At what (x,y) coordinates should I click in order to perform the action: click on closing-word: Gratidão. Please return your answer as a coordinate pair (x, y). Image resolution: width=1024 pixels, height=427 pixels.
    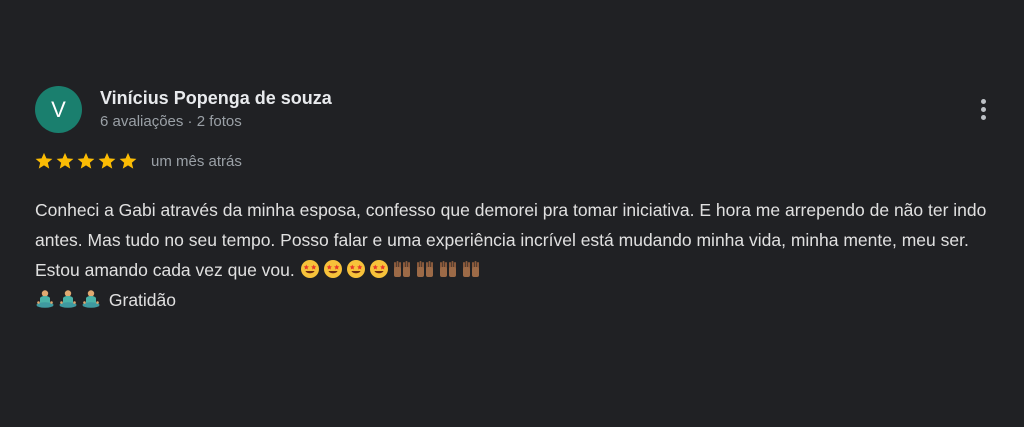
    Looking at the image, I should click on (142, 300).